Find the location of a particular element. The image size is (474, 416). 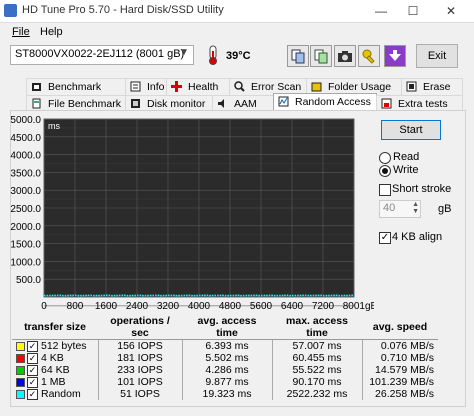

avg-access-value: 5.502 ms is located at coordinates (226, 358).